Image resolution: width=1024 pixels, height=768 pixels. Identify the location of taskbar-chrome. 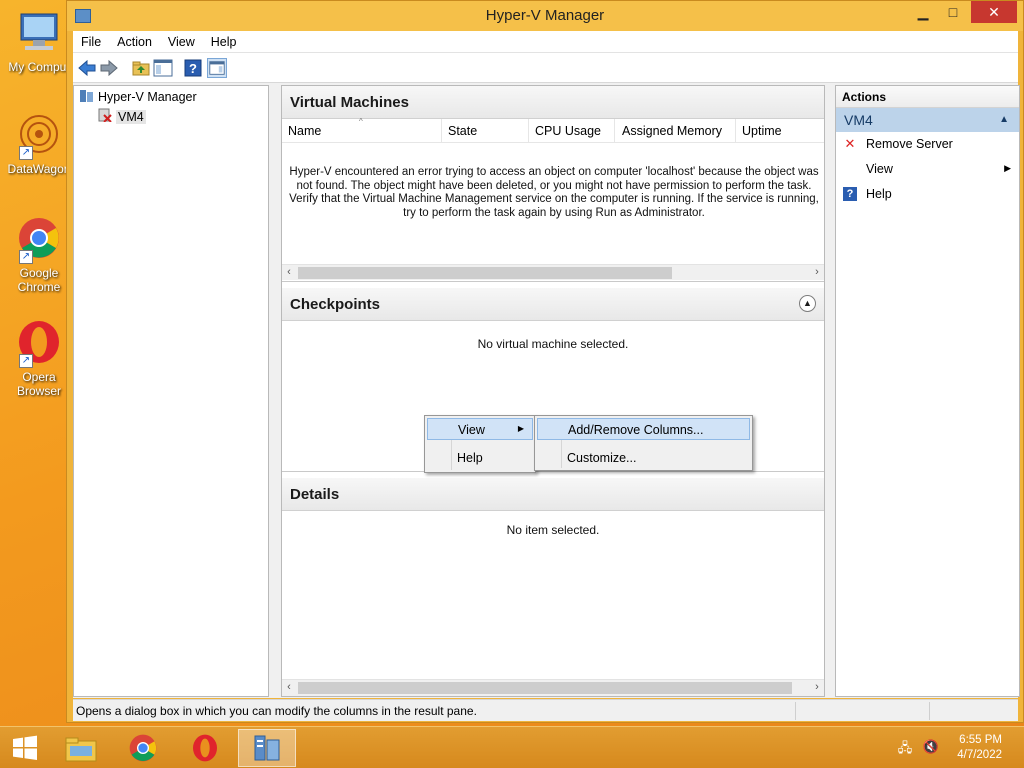
(143, 748).